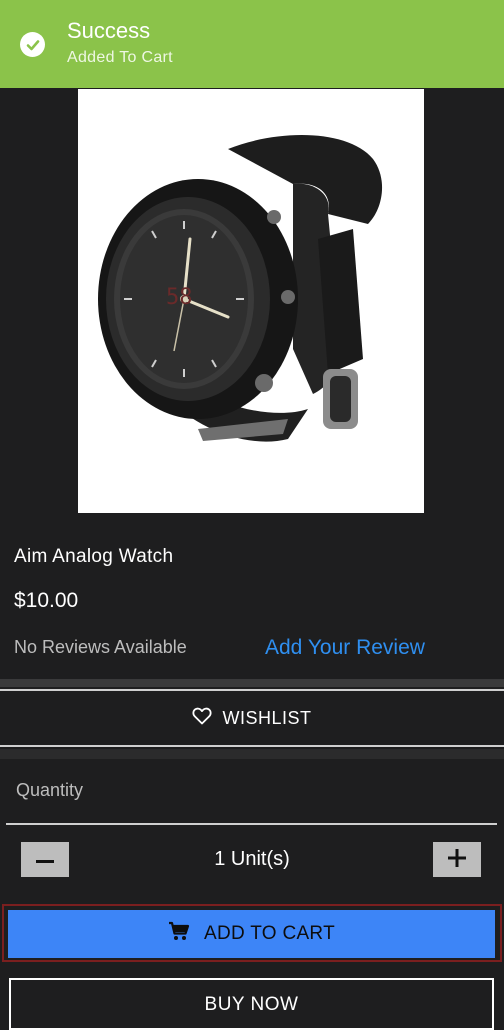 Image resolution: width=504 pixels, height=1030 pixels. I want to click on buy-now-label: BUY NOW, so click(251, 1004).